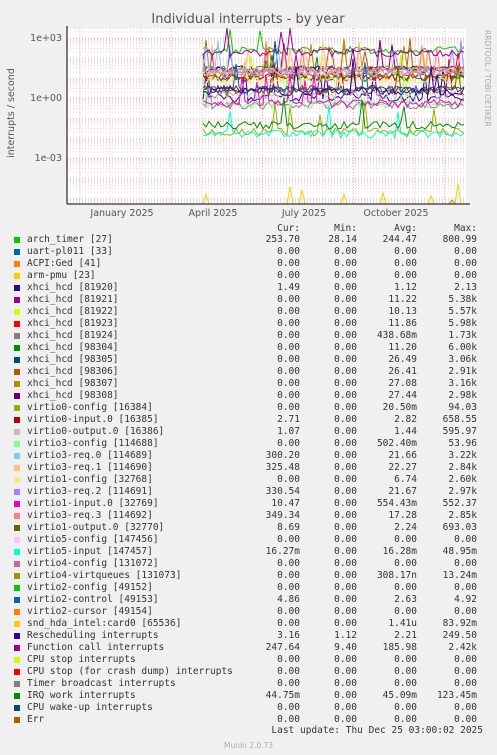 This screenshot has height=755, width=497. I want to click on legend-name: xhci_hcd [81921], so click(73, 299).